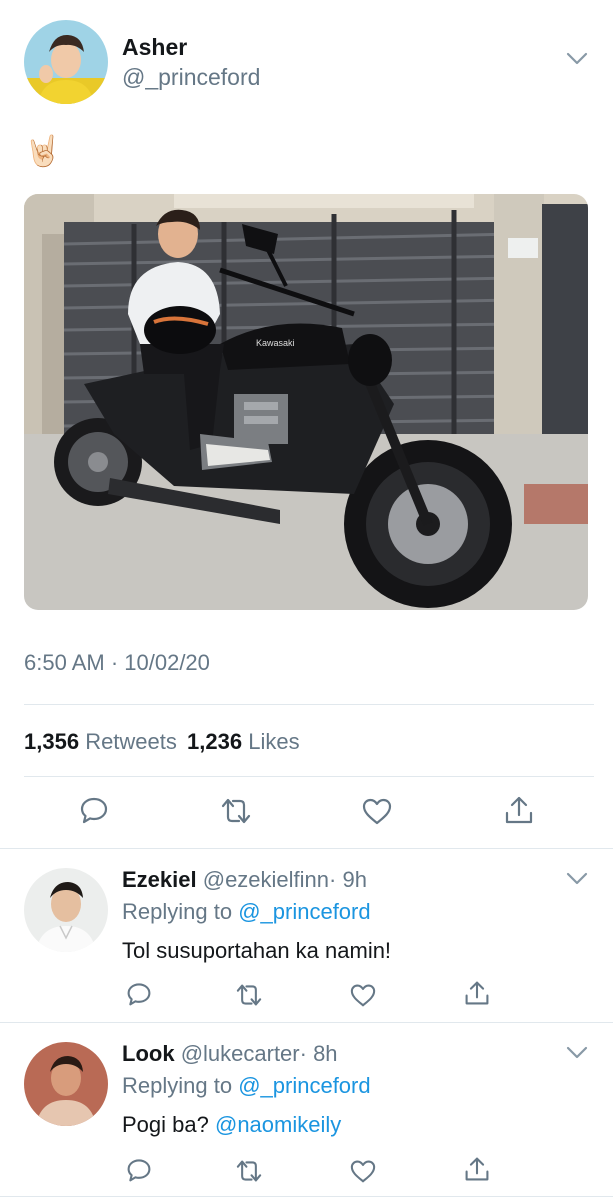 Image resolution: width=613 pixels, height=1200 pixels. Describe the element at coordinates (275, 343) in the screenshot. I see `bike-brand-text: Kawasaki` at that location.